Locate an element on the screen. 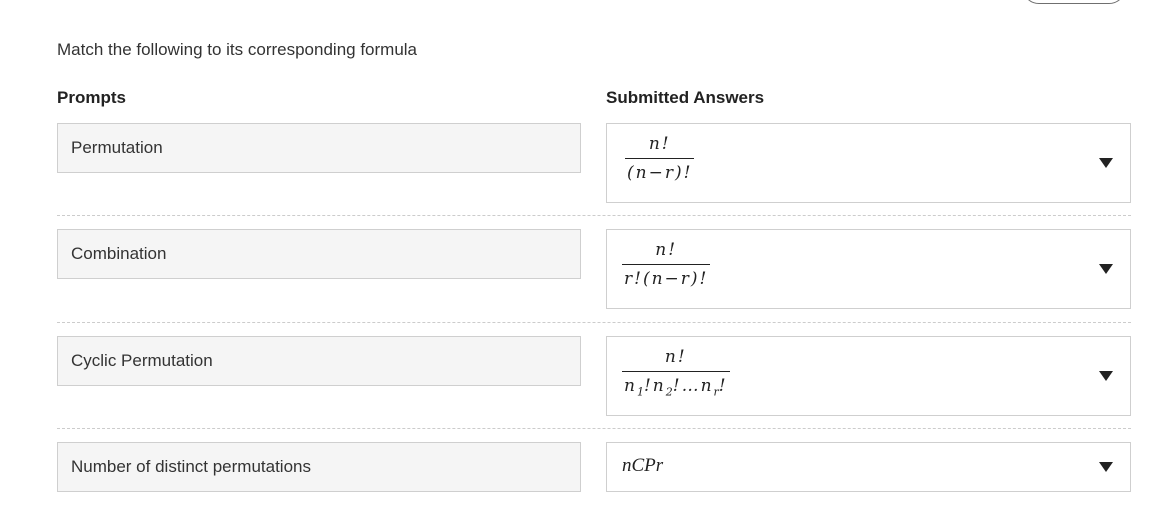  prompt-distinct-permutations: Number of distinct permutations is located at coordinates (319, 467).